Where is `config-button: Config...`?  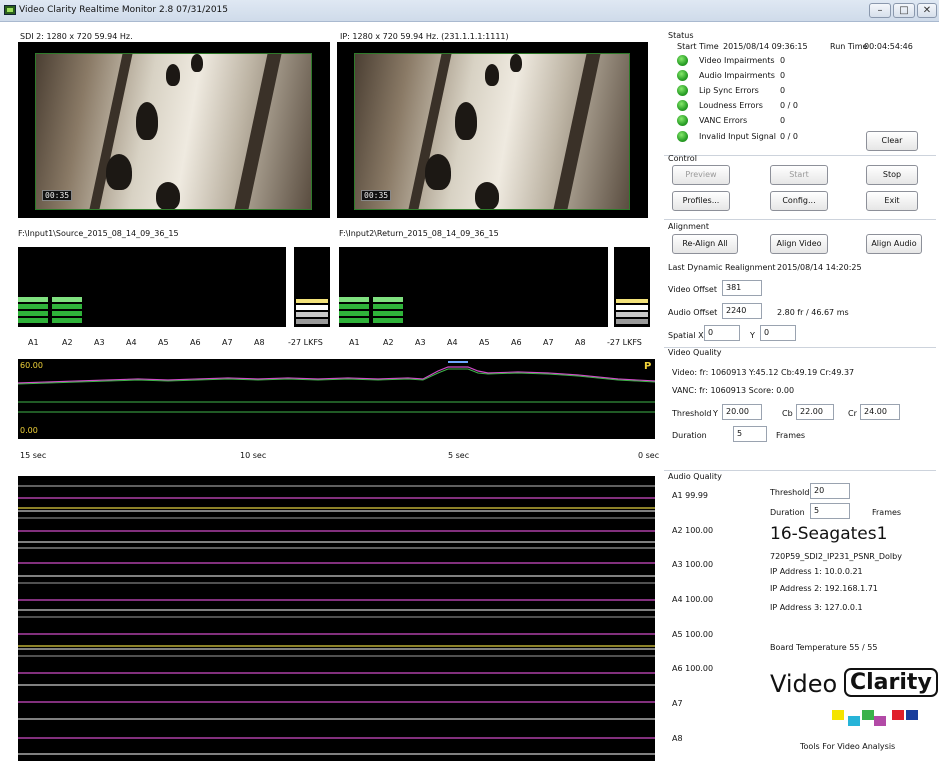 config-button: Config... is located at coordinates (799, 201).